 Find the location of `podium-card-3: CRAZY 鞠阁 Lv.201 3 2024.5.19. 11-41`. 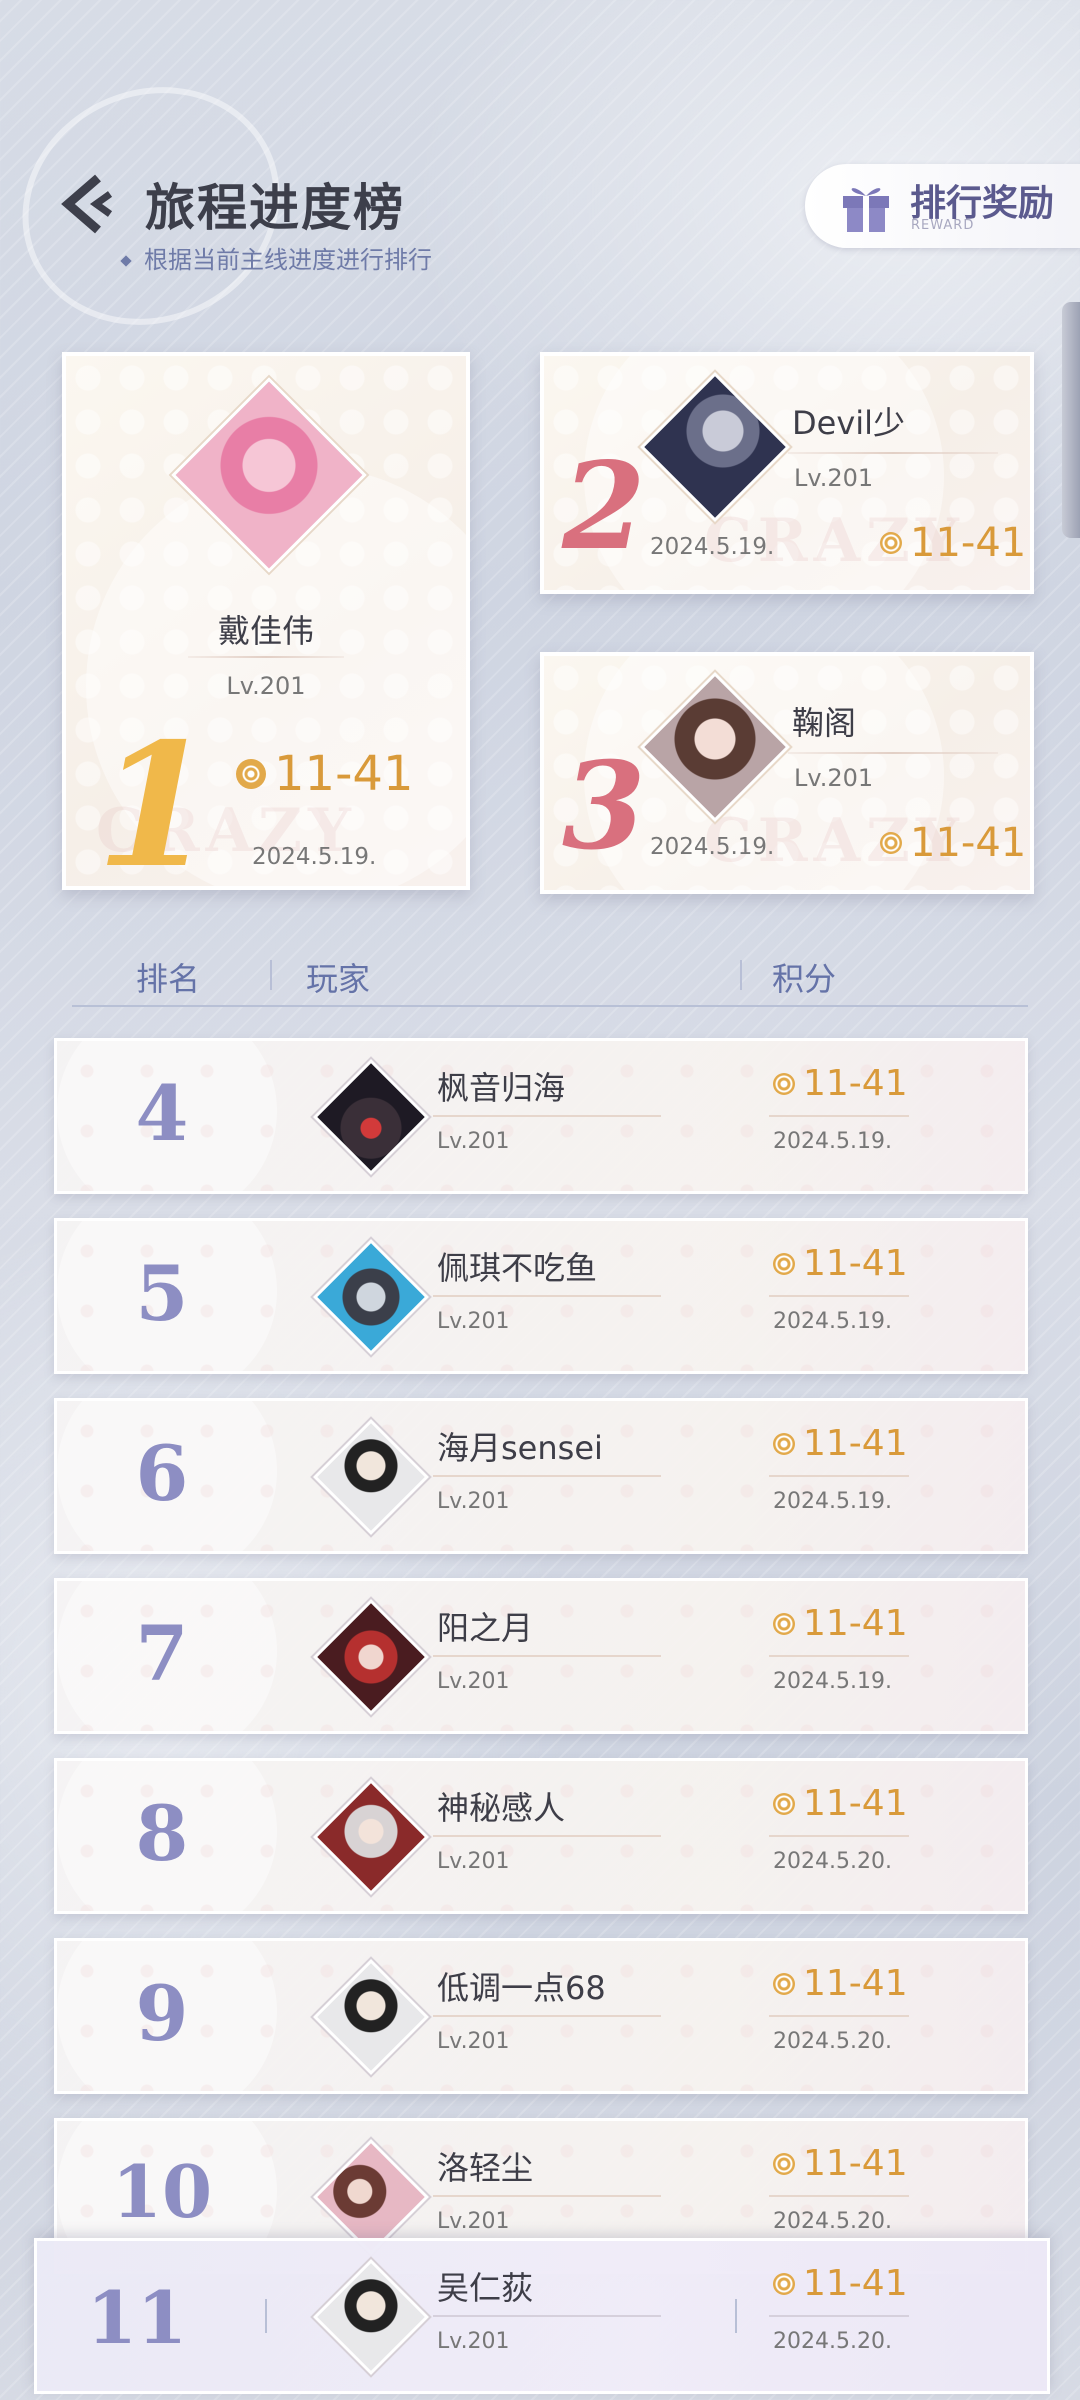

podium-card-3: CRAZY 鞠阁 Lv.201 3 2024.5.19. 11-41 is located at coordinates (787, 773).